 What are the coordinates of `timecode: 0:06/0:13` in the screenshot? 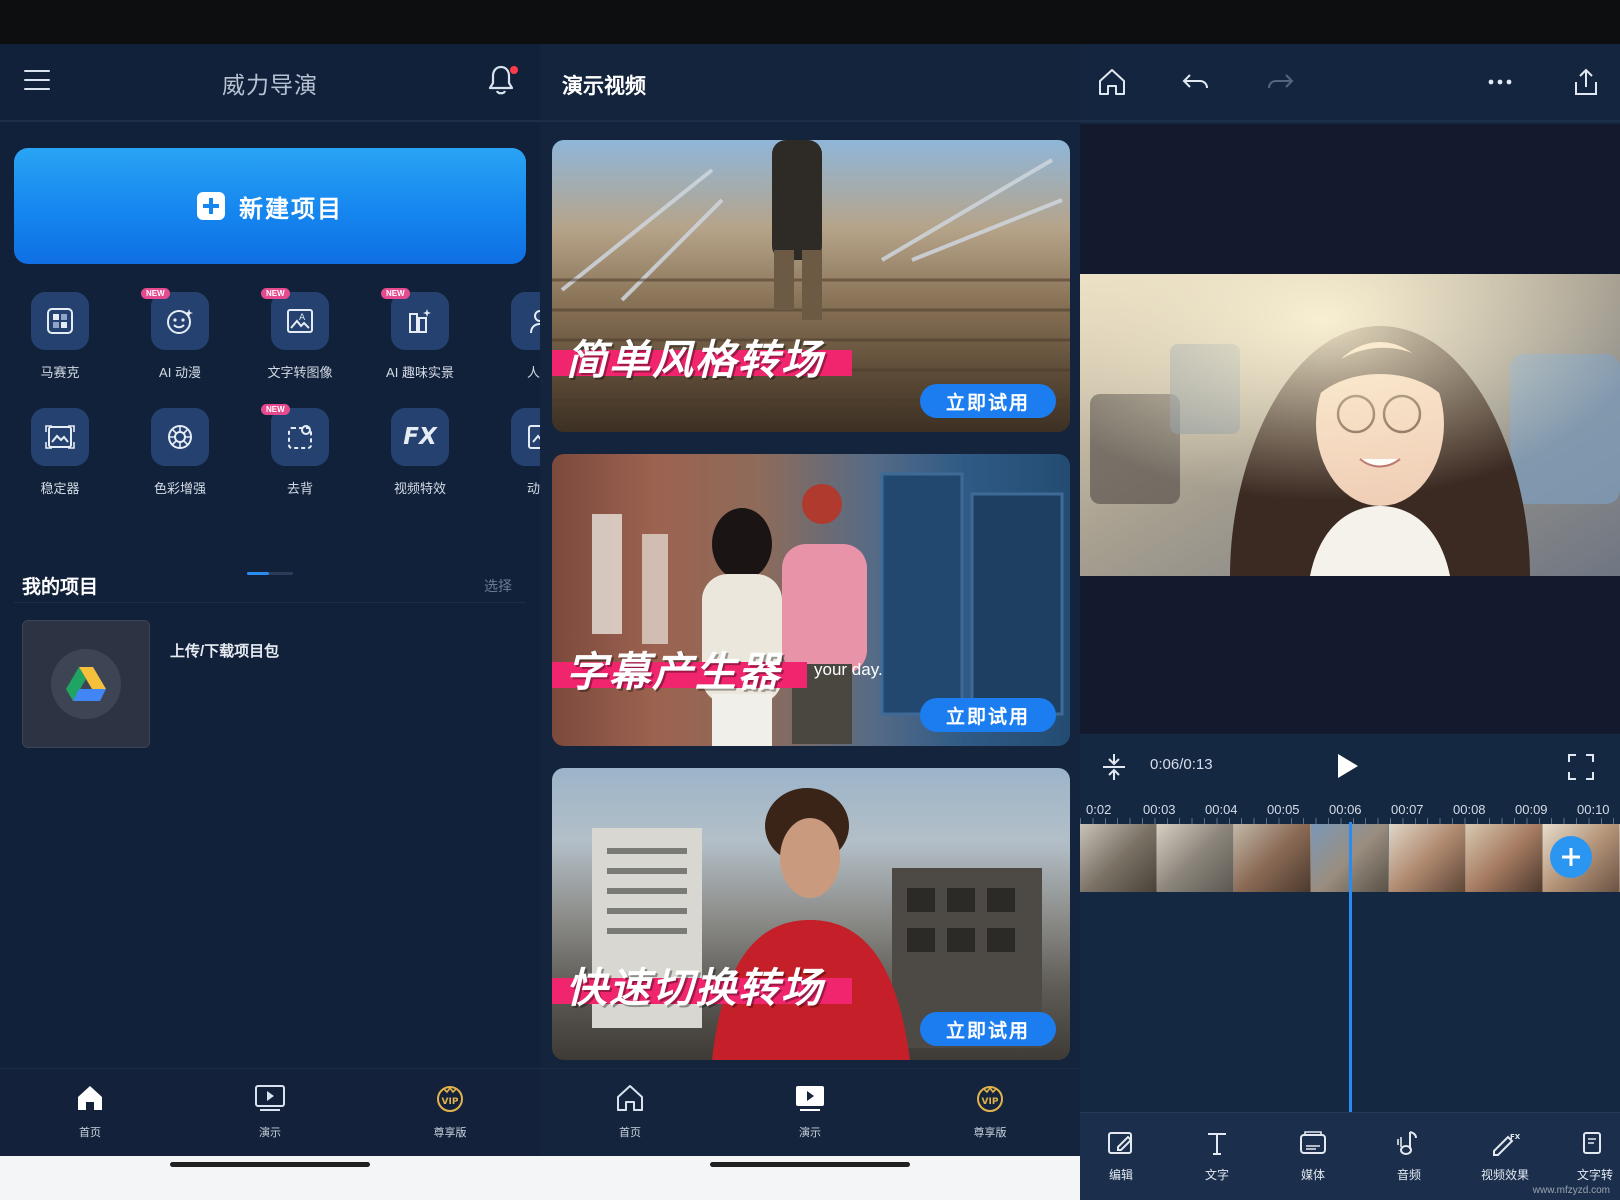 It's located at (1181, 764).